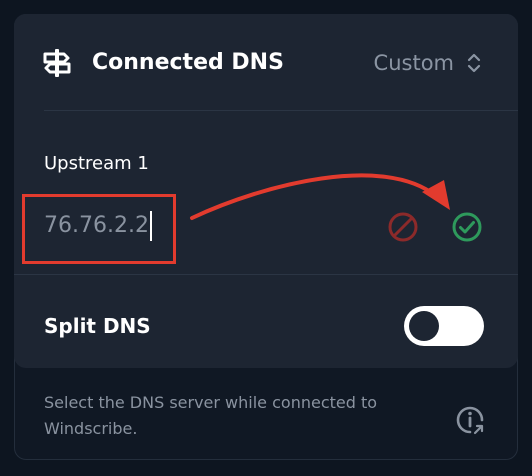 Image resolution: width=532 pixels, height=476 pixels. Describe the element at coordinates (413, 63) in the screenshot. I see `dns-mode-value: Custom` at that location.